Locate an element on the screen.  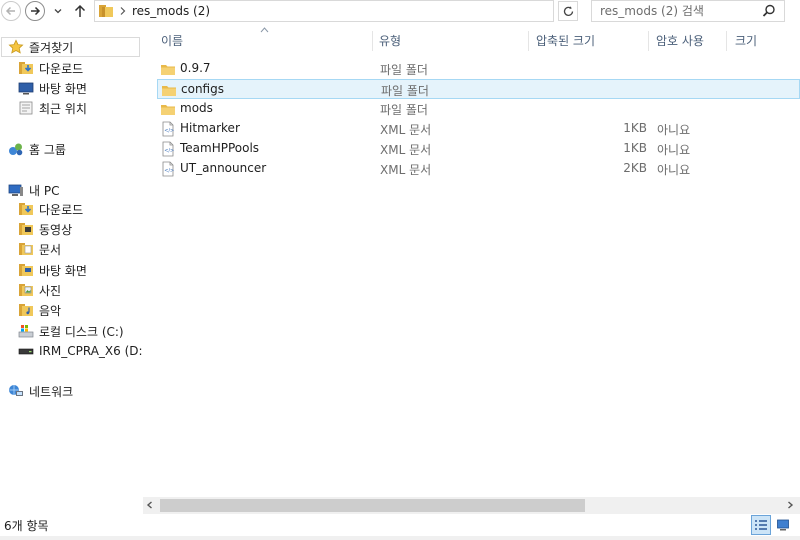
nav-label: 로컬 디스크 (C:) is located at coordinates (81, 331).